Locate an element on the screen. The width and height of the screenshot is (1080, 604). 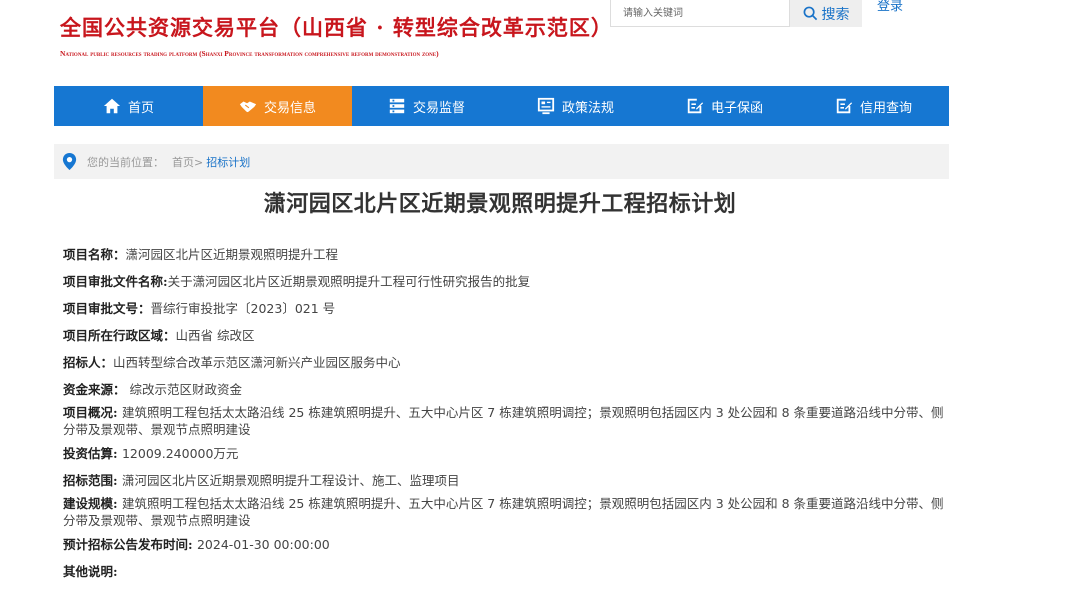
login-link: 登录 is located at coordinates (890, 7).